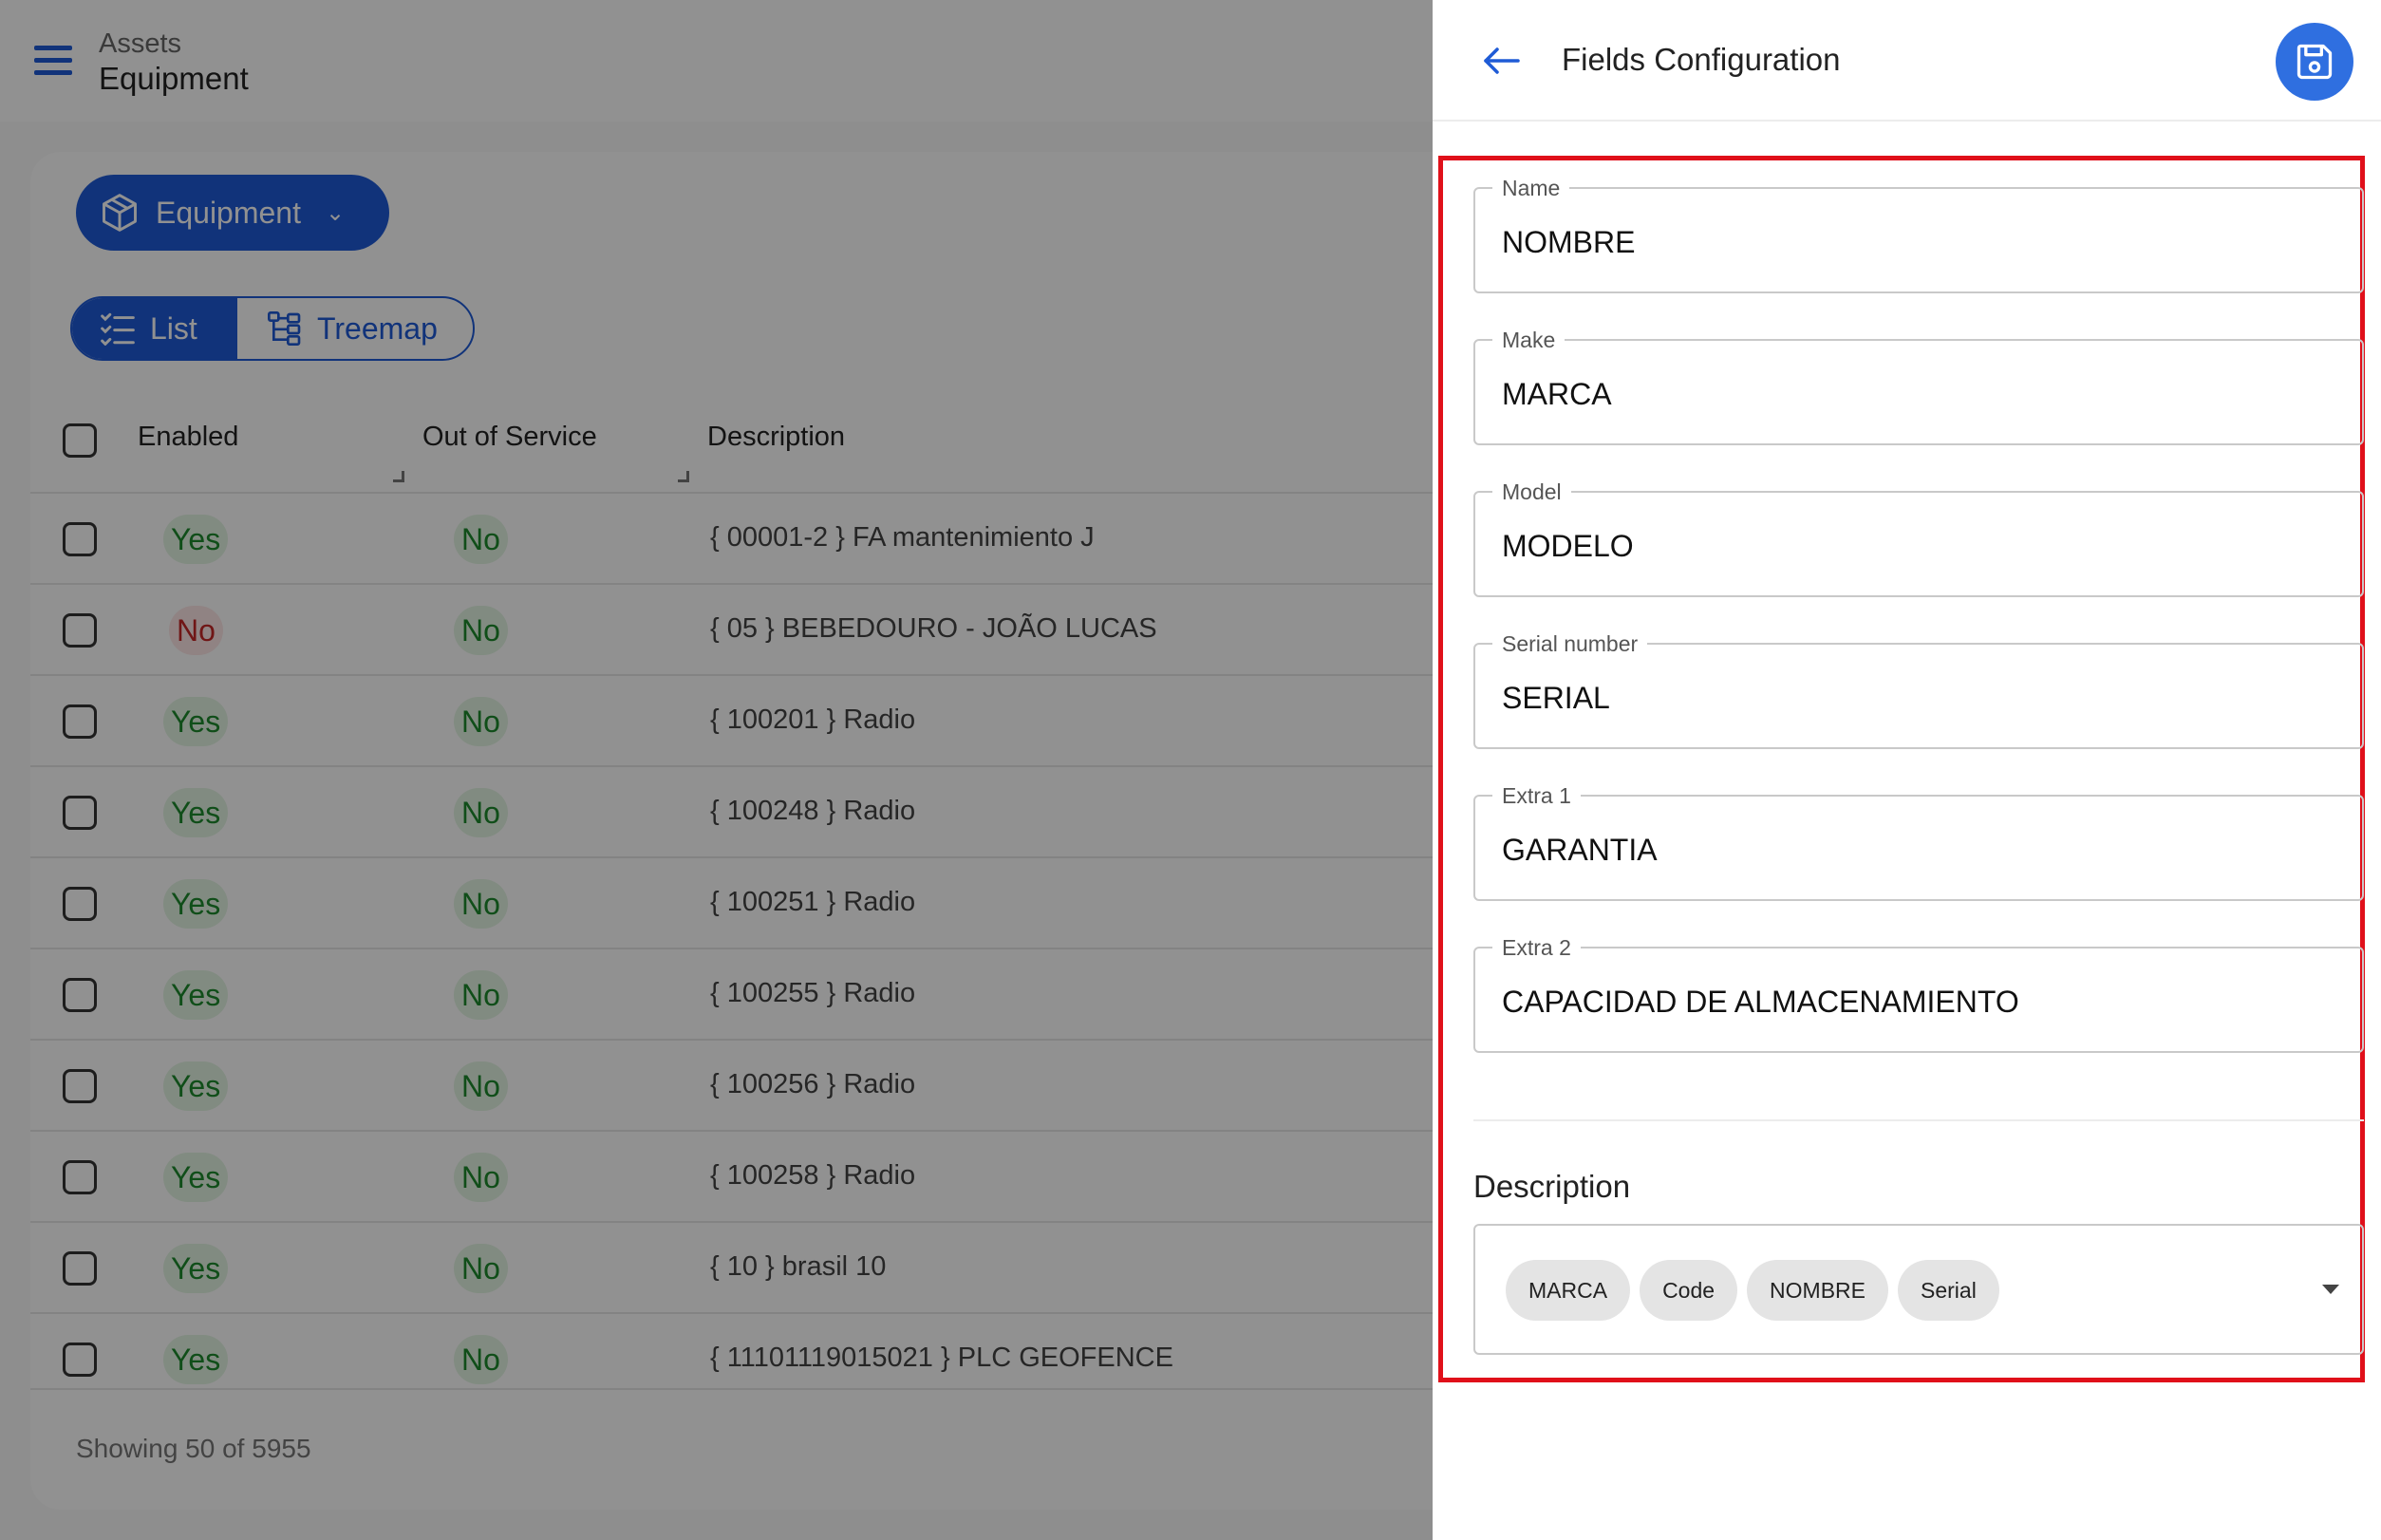  Describe the element at coordinates (1531, 492) in the screenshot. I see `model-field-label: Model` at that location.